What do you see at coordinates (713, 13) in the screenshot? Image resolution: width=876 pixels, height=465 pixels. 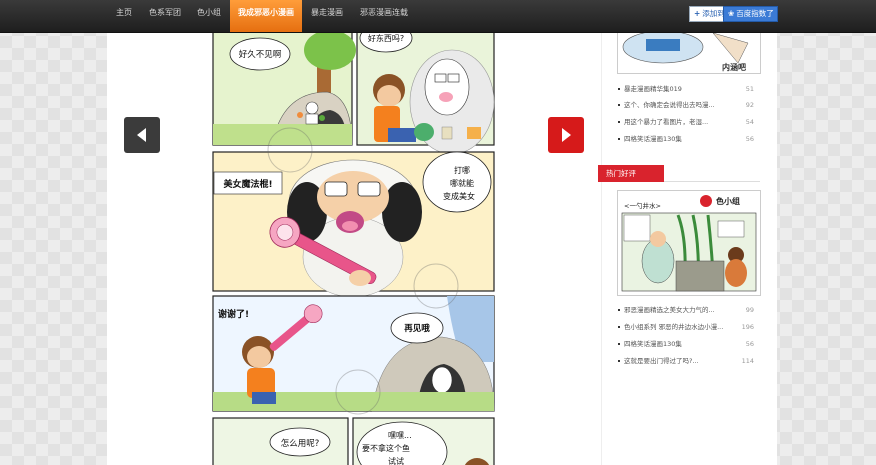 I see `add-favorite-label: 添加到` at bounding box center [713, 13].